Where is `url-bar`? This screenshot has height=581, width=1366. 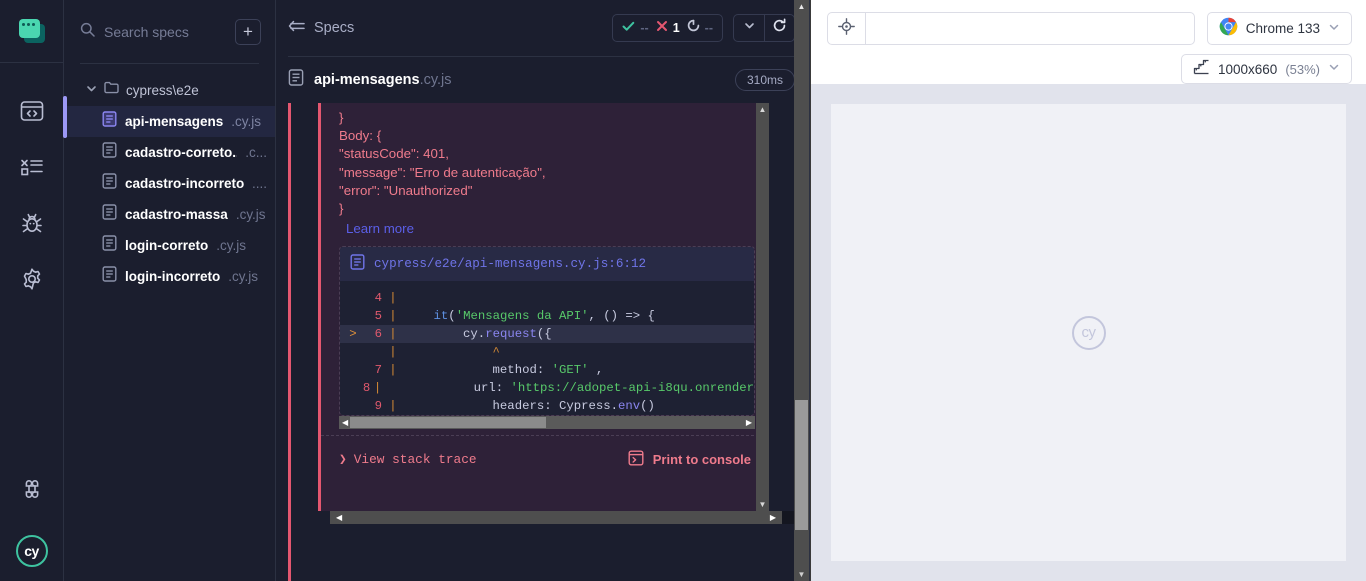
url-bar is located at coordinates (1011, 28).